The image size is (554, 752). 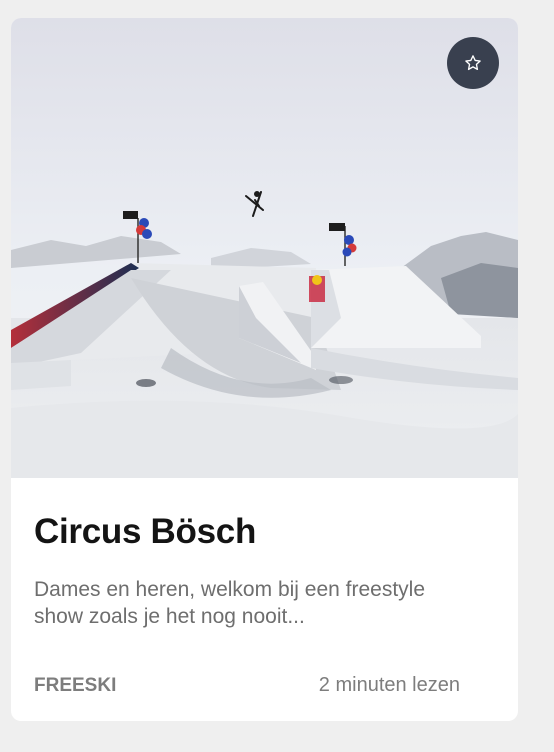 I want to click on article-category: FREESKI, so click(x=75, y=685).